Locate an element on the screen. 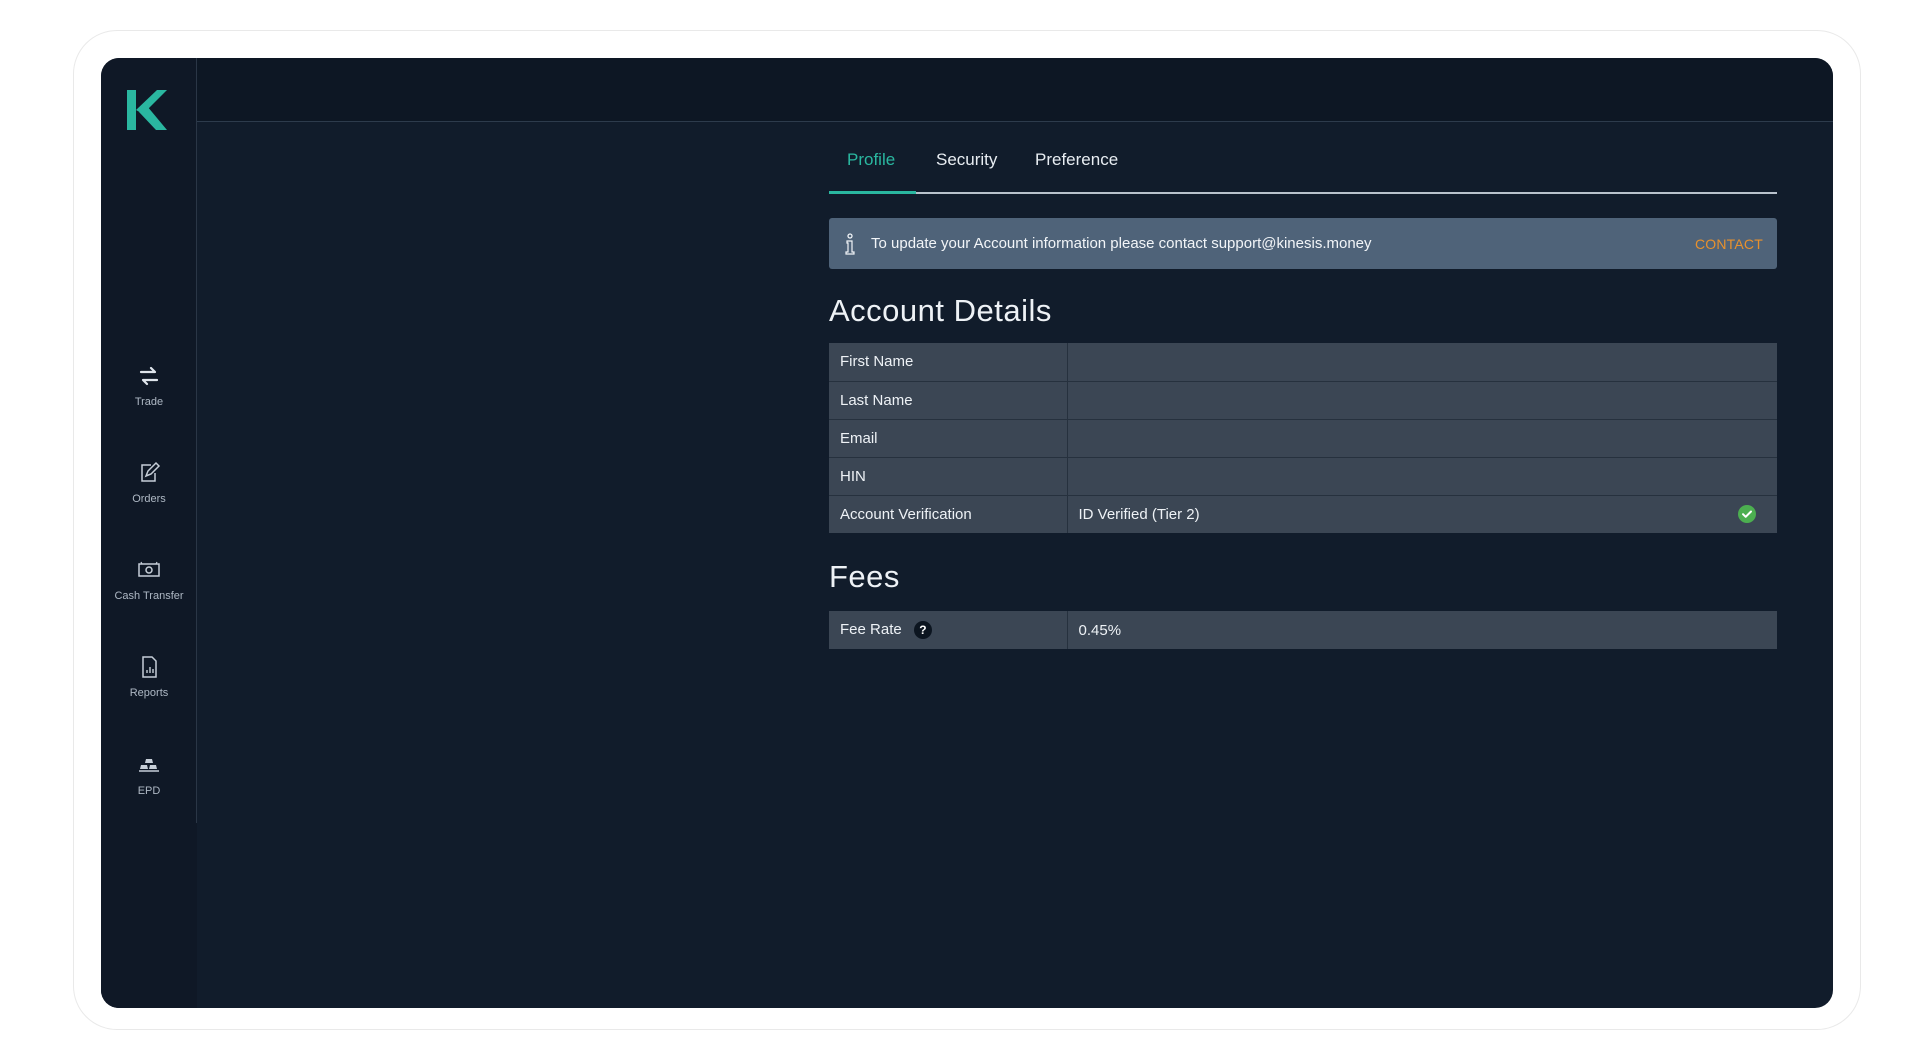 The width and height of the screenshot is (1920, 1058). sidebar: Trade Orders Cash Transfer Reports EPD is located at coordinates (149, 533).